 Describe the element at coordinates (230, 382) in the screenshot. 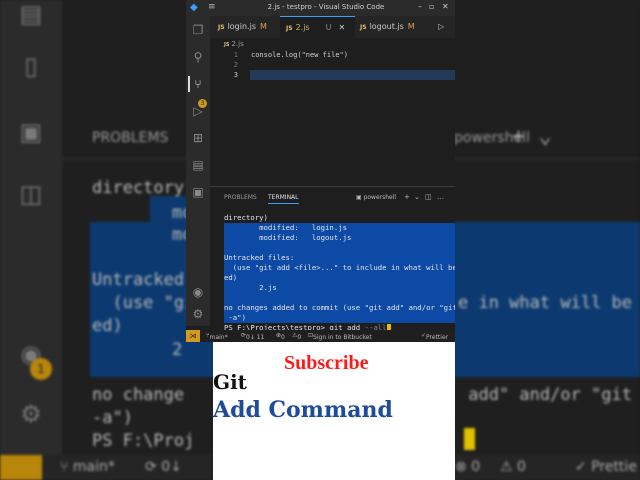

I see `caption-line-1: Git` at that location.